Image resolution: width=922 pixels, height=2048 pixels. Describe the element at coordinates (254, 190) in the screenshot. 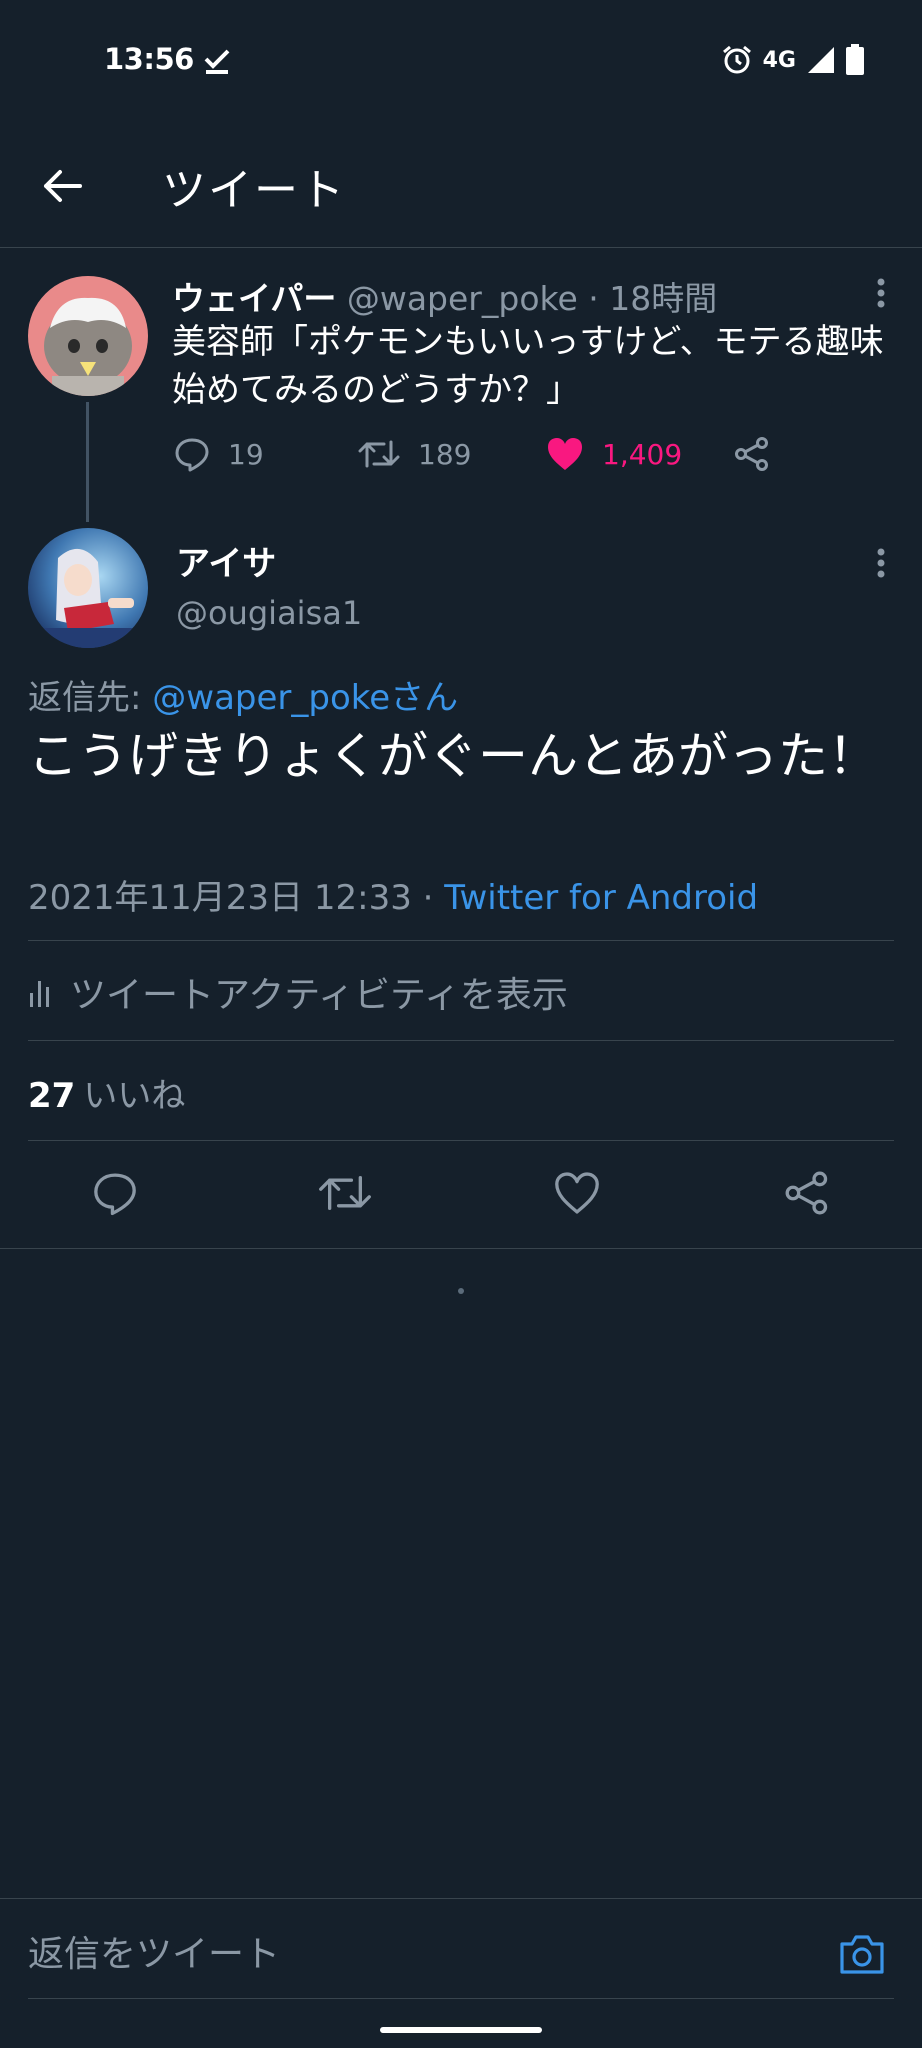

I see `page-title: ツイート` at that location.